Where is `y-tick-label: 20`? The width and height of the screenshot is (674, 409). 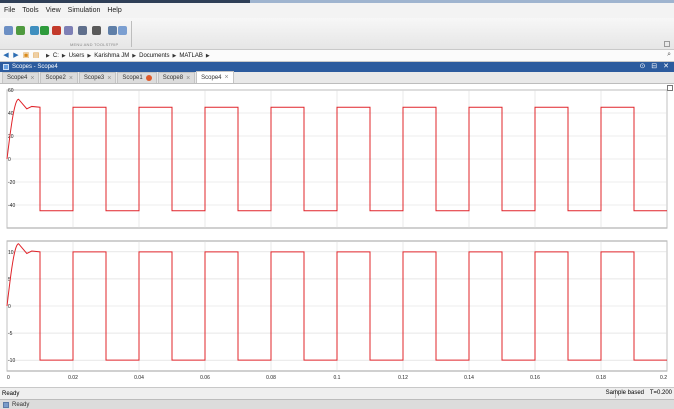 y-tick-label: 20 is located at coordinates (11, 137).